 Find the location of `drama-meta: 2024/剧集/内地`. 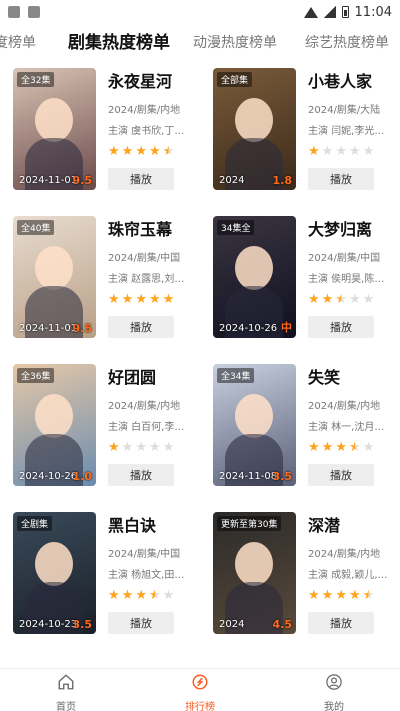

drama-meta: 2024/剧集/内地 is located at coordinates (344, 554).